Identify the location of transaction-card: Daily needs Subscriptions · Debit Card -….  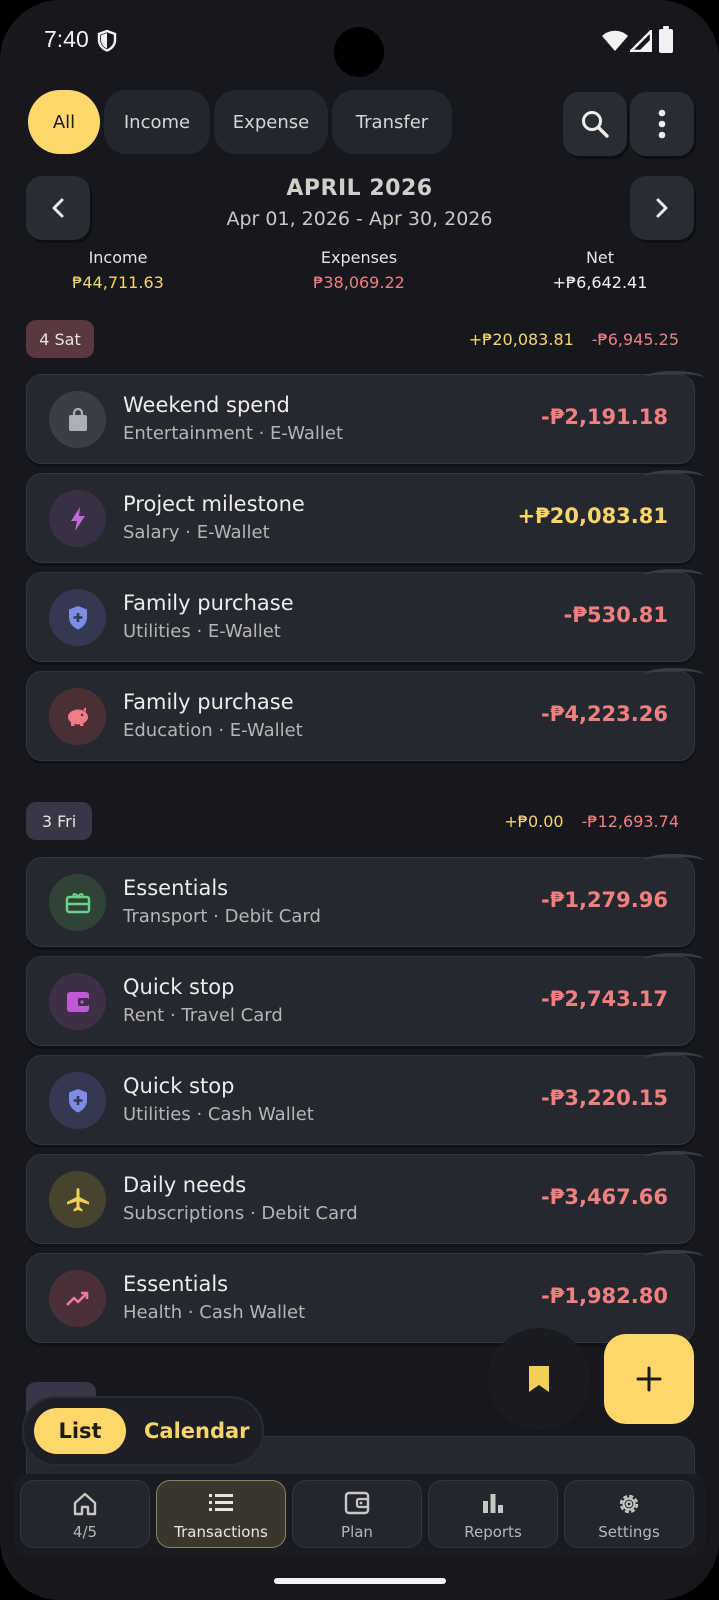
(365, 1197).